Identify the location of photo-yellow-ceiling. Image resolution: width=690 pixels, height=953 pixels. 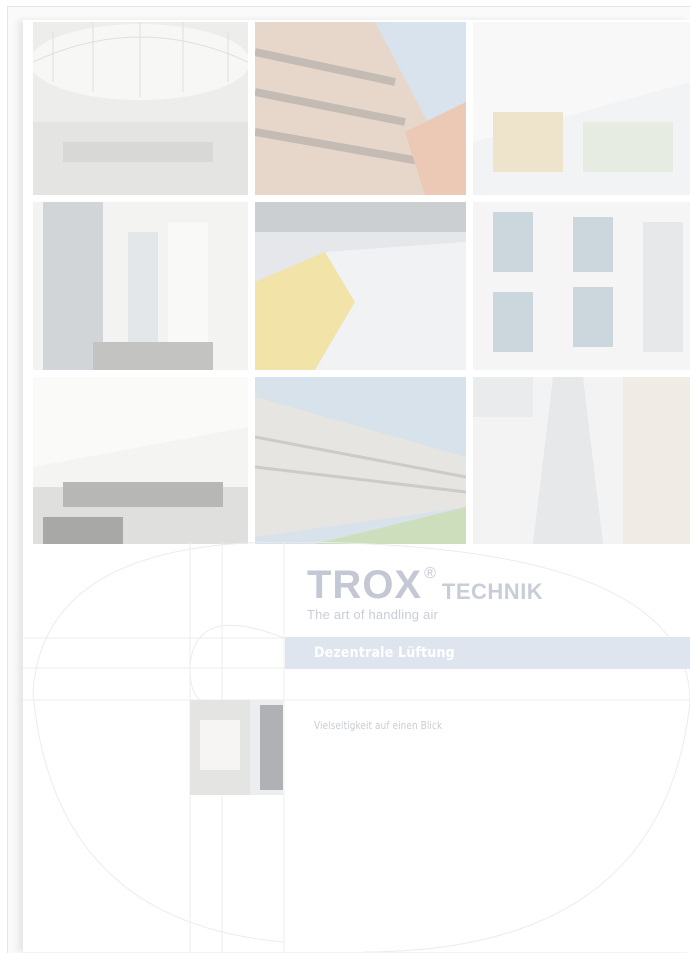
(360, 286).